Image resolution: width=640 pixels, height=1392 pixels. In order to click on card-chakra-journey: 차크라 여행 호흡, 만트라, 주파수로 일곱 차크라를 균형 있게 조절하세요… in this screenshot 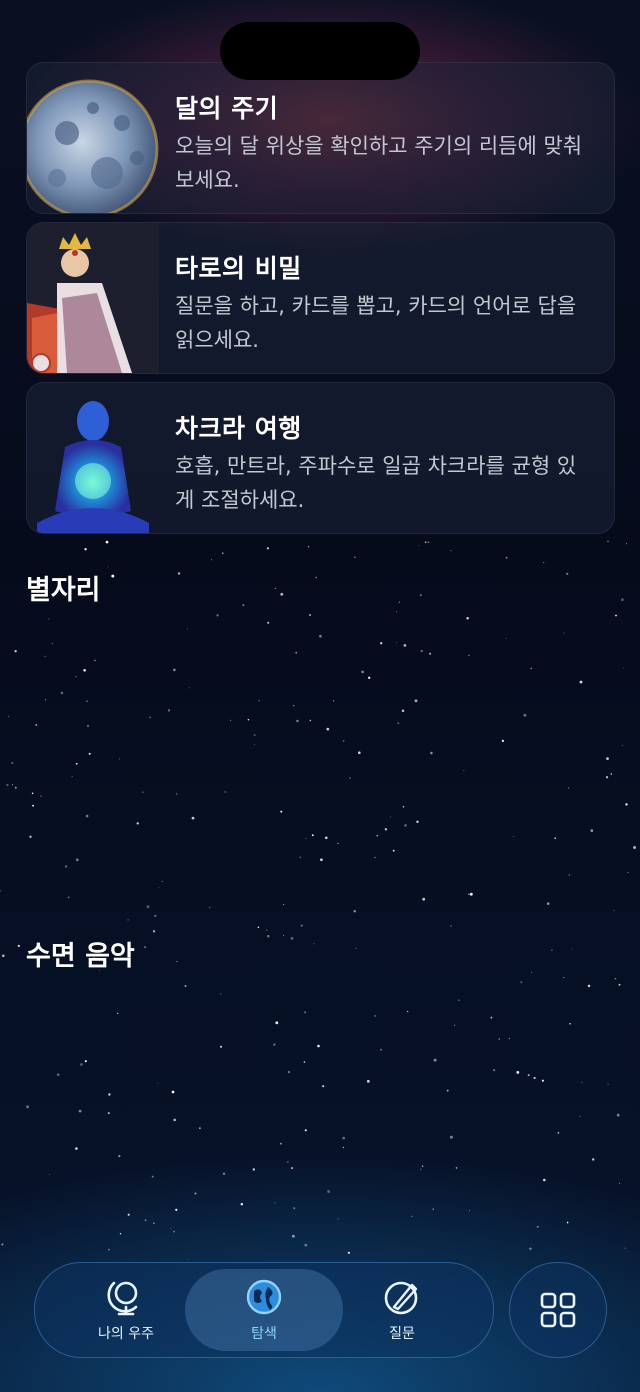, I will do `click(320, 458)`.